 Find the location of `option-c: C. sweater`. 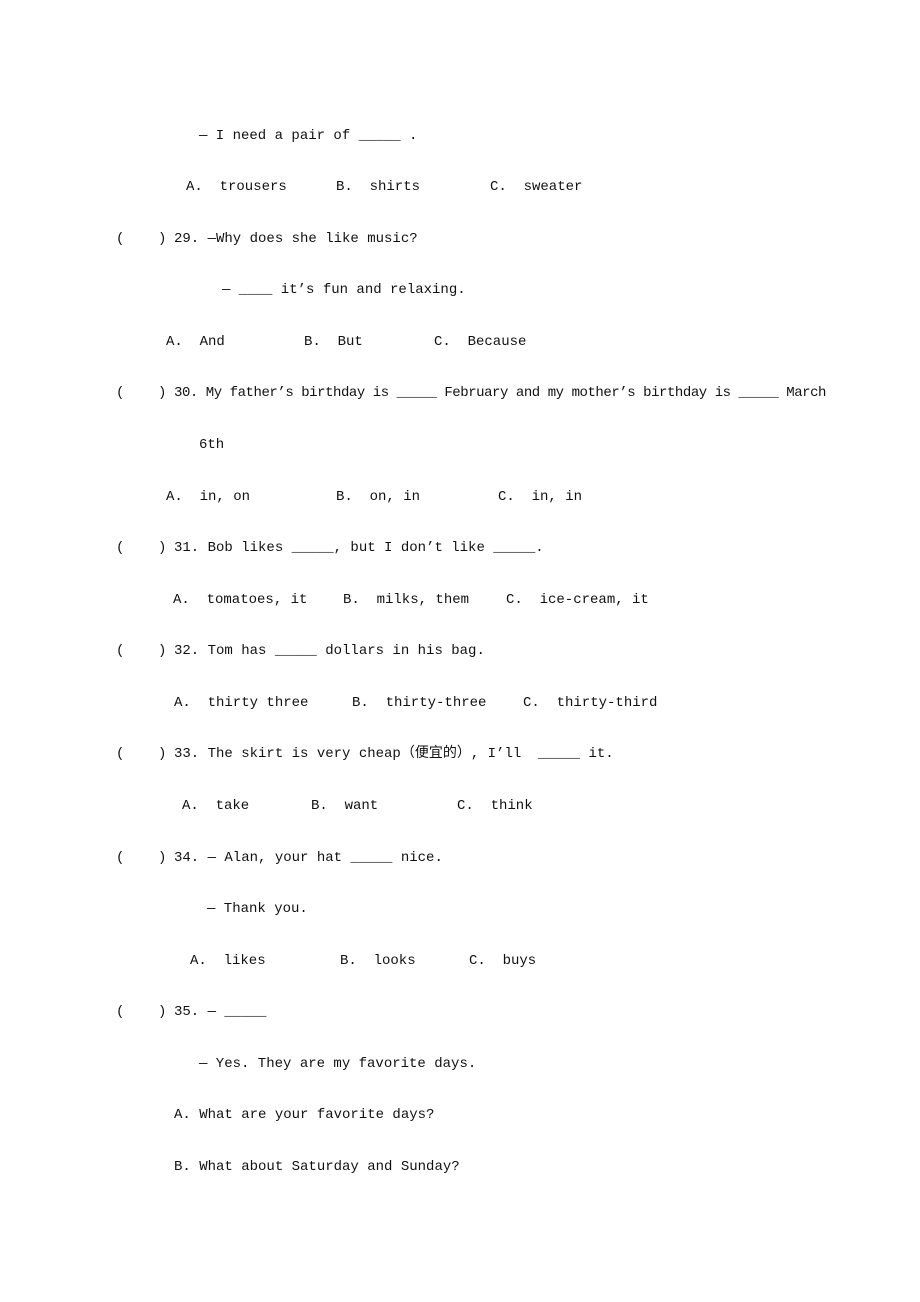

option-c: C. sweater is located at coordinates (536, 187).